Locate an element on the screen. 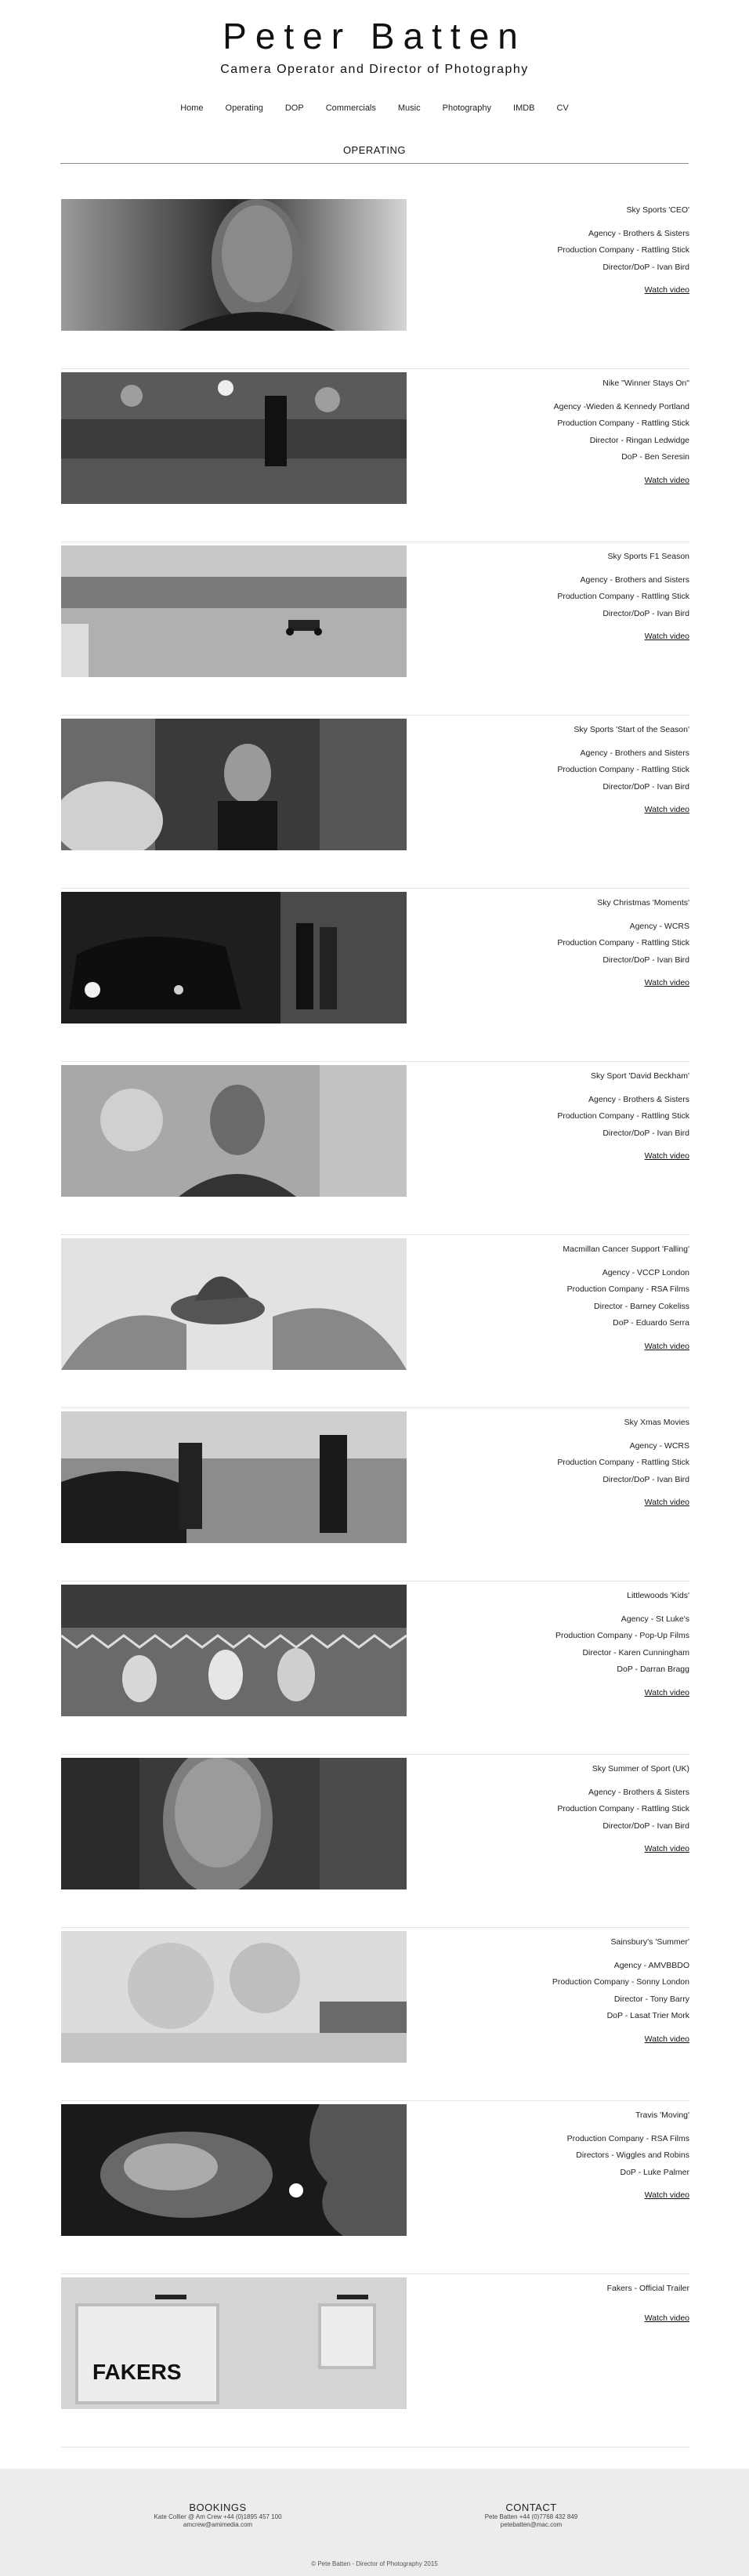 This screenshot has height=2576, width=749. man-portrait-flowers-image is located at coordinates (234, 1131).